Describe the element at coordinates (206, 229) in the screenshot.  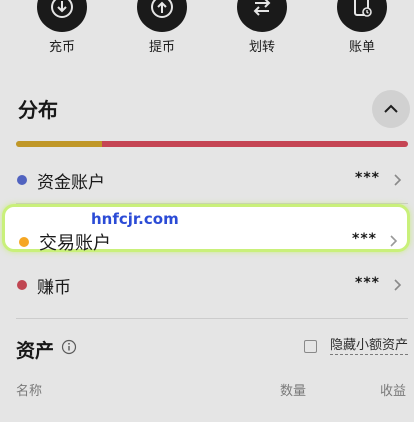
I see `account-row-trading: hnfcjr.com 交易账户 ***` at that location.